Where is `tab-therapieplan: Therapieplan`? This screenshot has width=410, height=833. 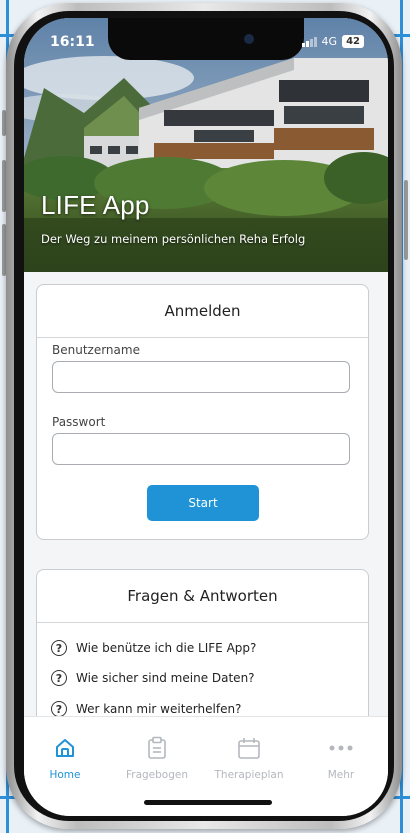 tab-therapieplan: Therapieplan is located at coordinates (249, 758).